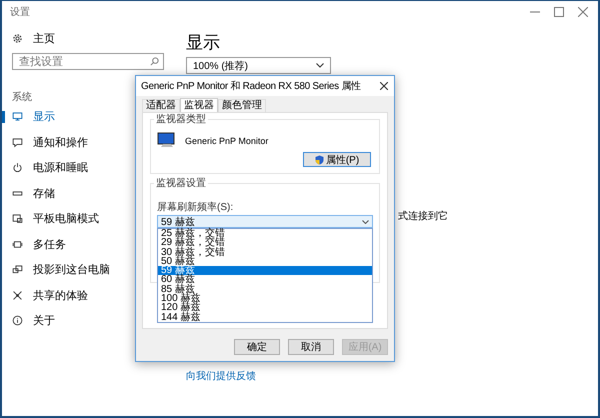 This screenshot has width=600, height=418. Describe the element at coordinates (265, 308) in the screenshot. I see `dropdown-option: 120 赫兹` at that location.